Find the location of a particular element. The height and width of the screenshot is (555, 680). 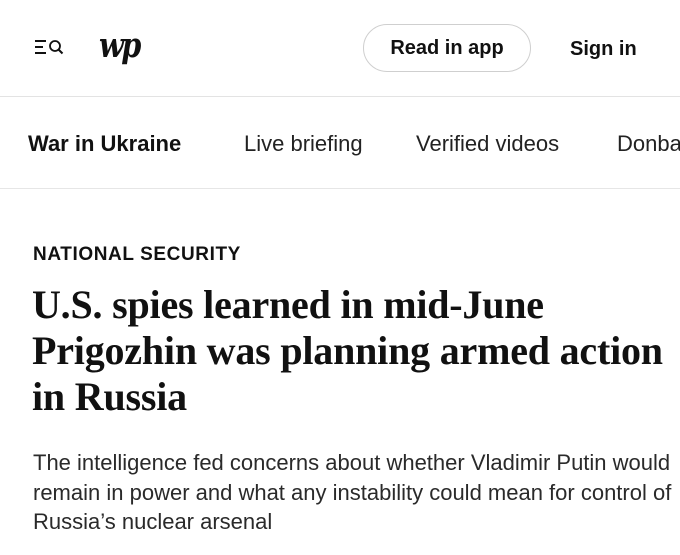

nav-item-live-briefing: Live briefing is located at coordinates (303, 144).